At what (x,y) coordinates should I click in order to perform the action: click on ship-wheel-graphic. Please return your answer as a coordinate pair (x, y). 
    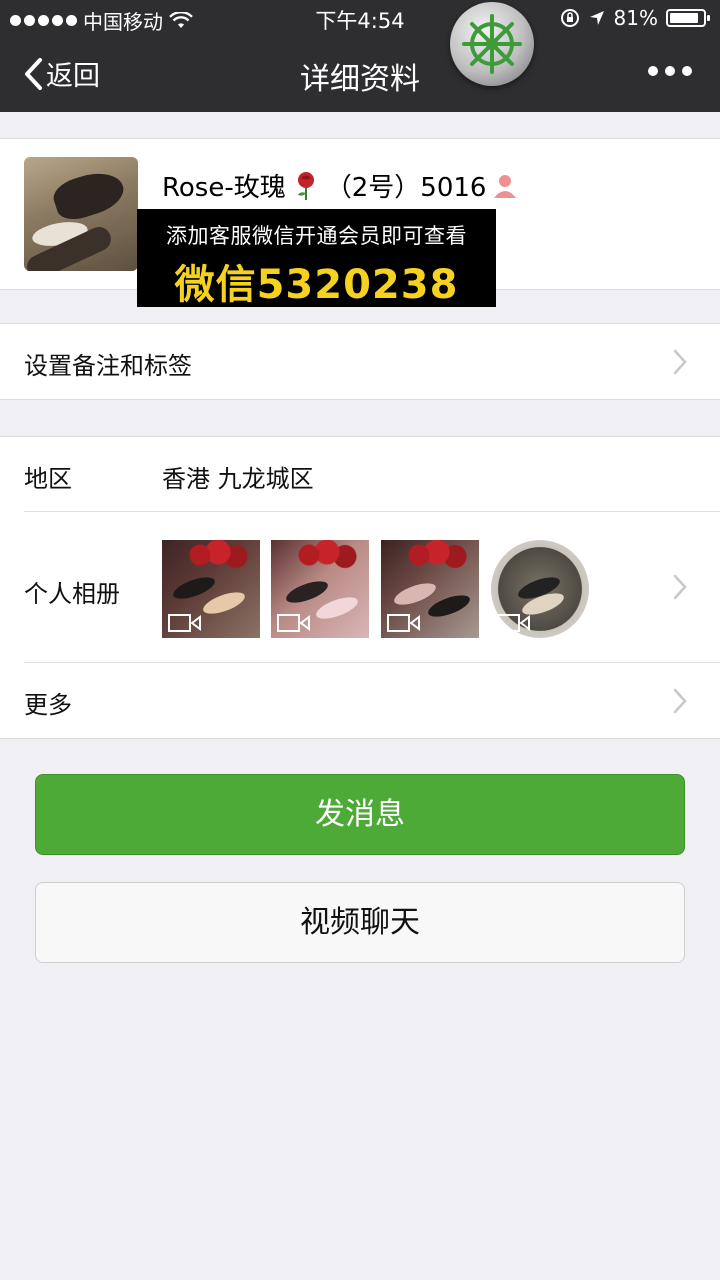
    Looking at the image, I should click on (492, 44).